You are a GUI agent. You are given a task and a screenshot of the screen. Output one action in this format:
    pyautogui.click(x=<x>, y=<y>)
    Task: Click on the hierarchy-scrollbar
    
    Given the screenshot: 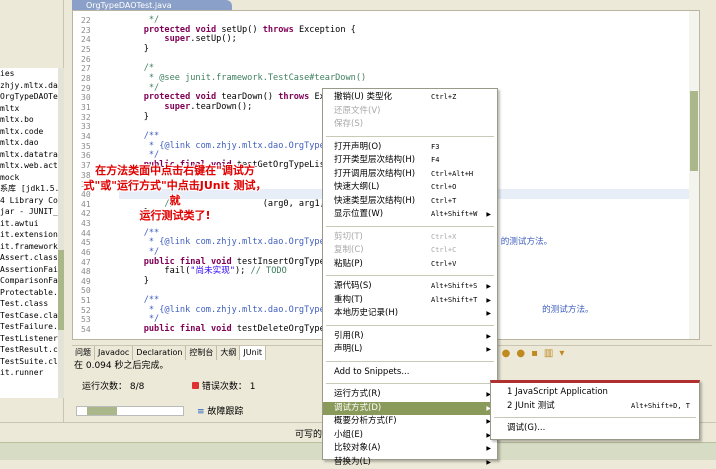 What is the action you would take?
    pyautogui.click(x=130, y=411)
    